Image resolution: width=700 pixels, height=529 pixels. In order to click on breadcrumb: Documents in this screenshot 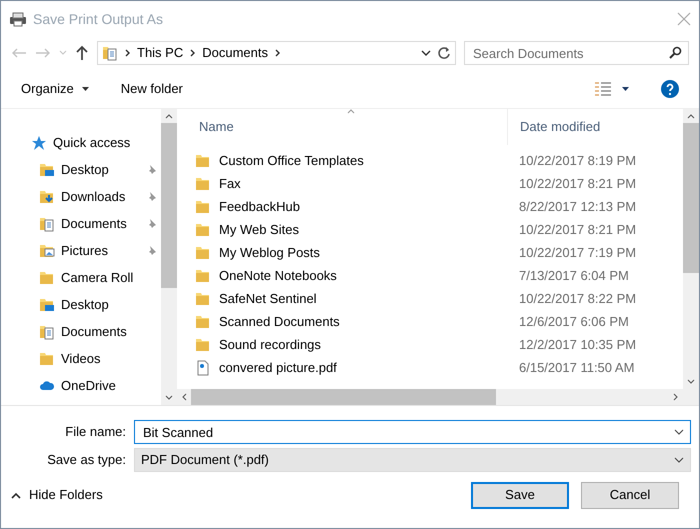, I will do `click(235, 53)`.